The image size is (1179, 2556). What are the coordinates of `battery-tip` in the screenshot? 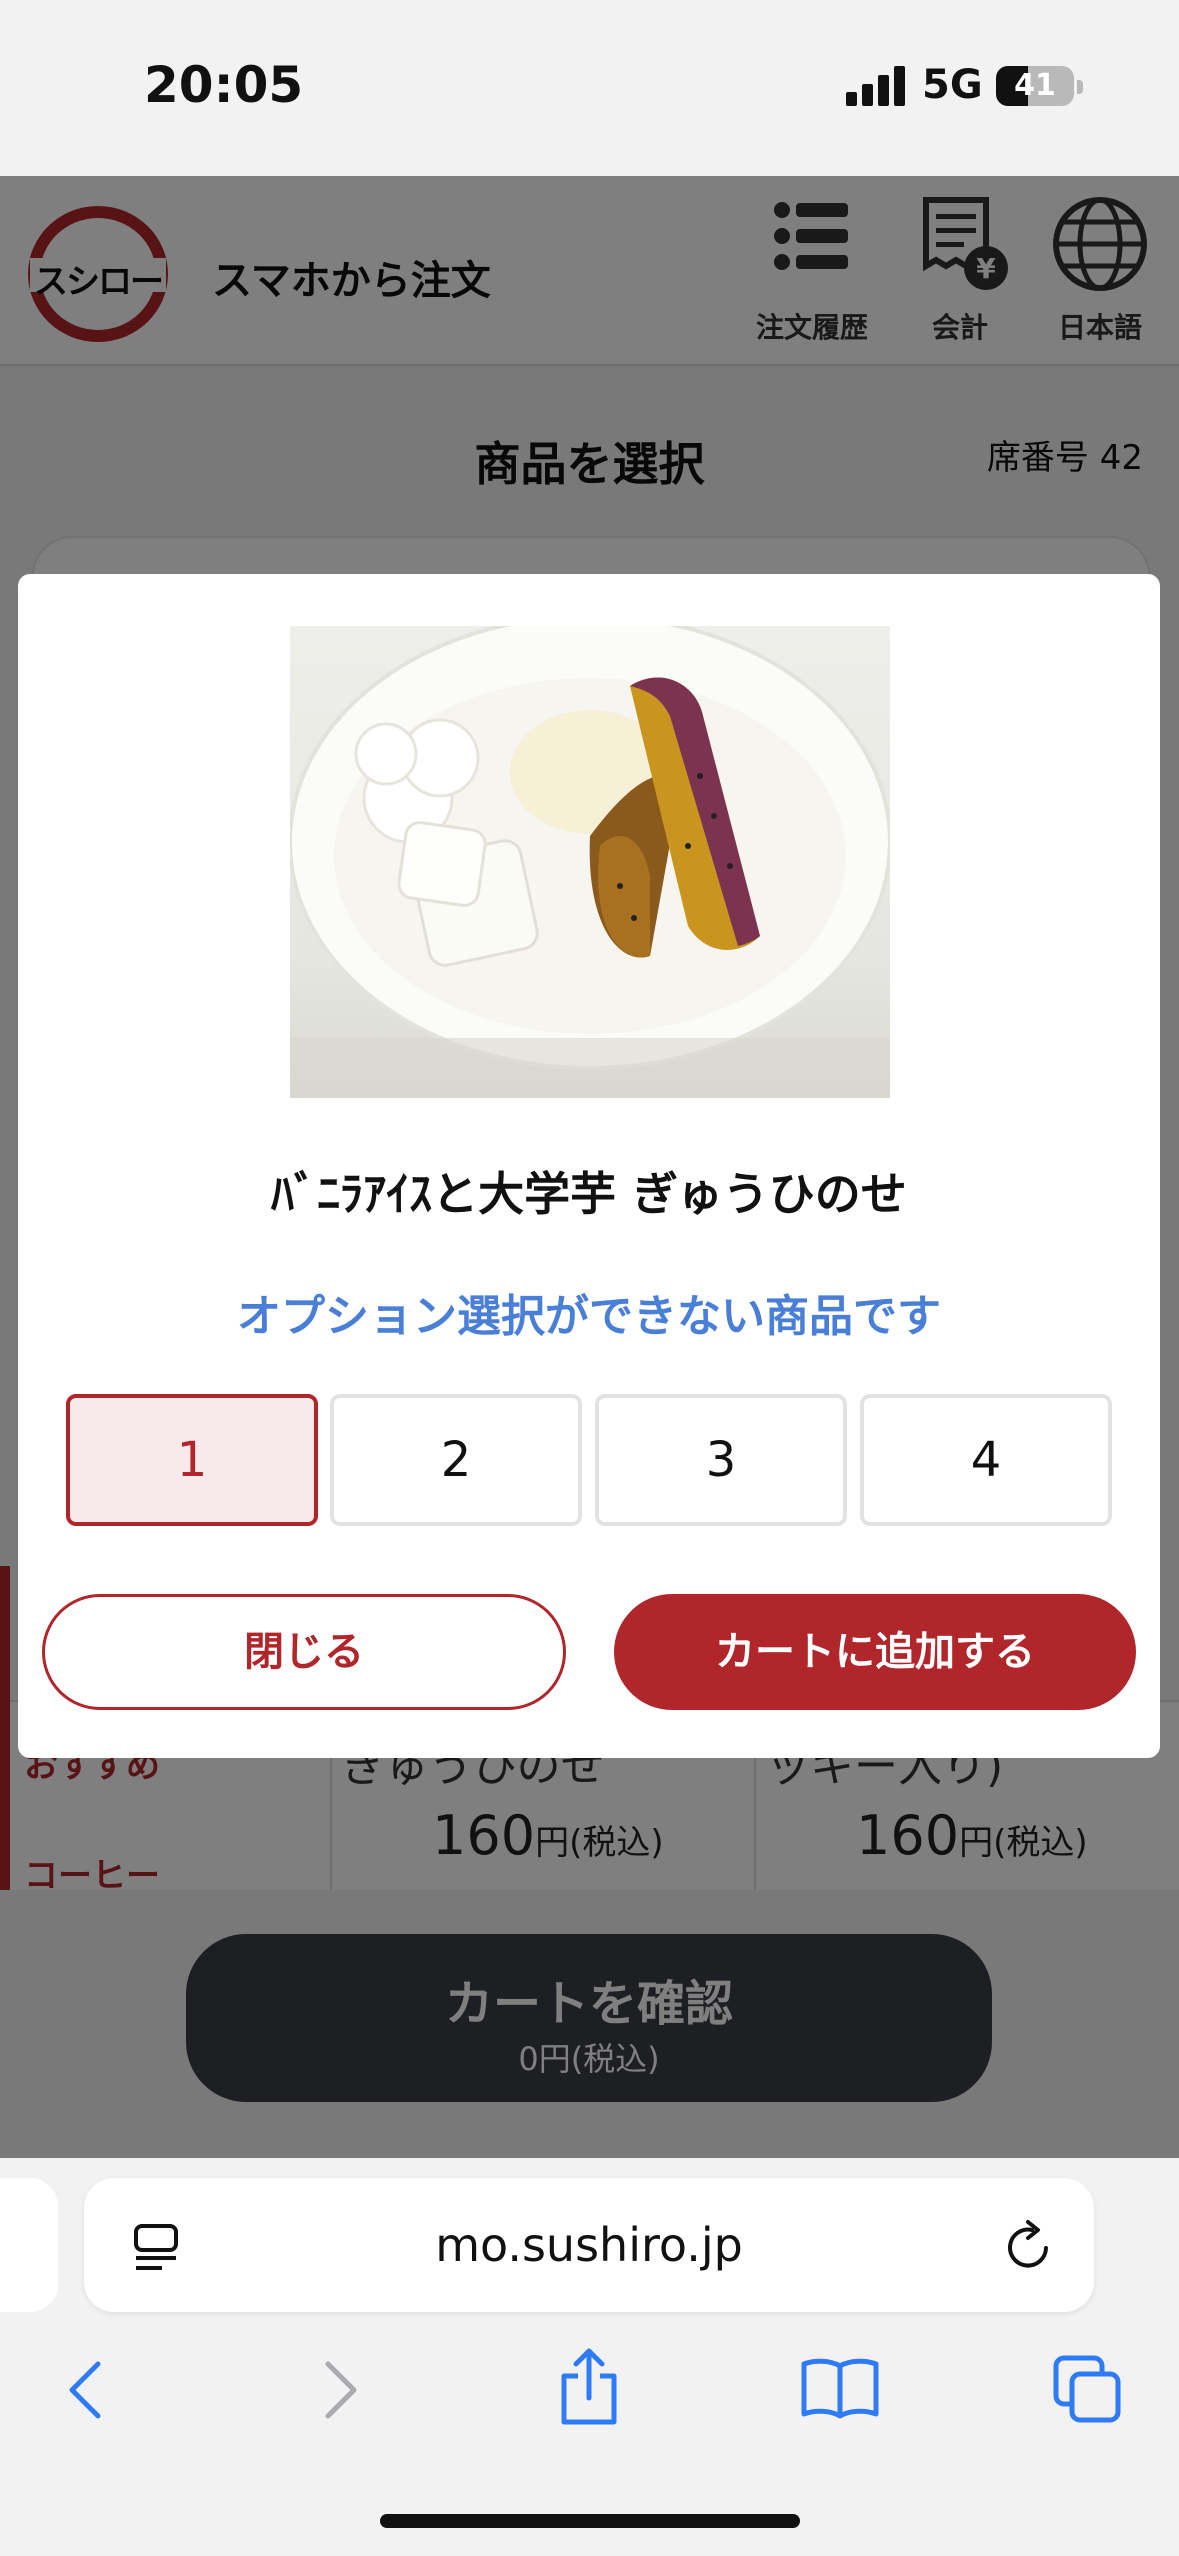 It's located at (1080, 87).